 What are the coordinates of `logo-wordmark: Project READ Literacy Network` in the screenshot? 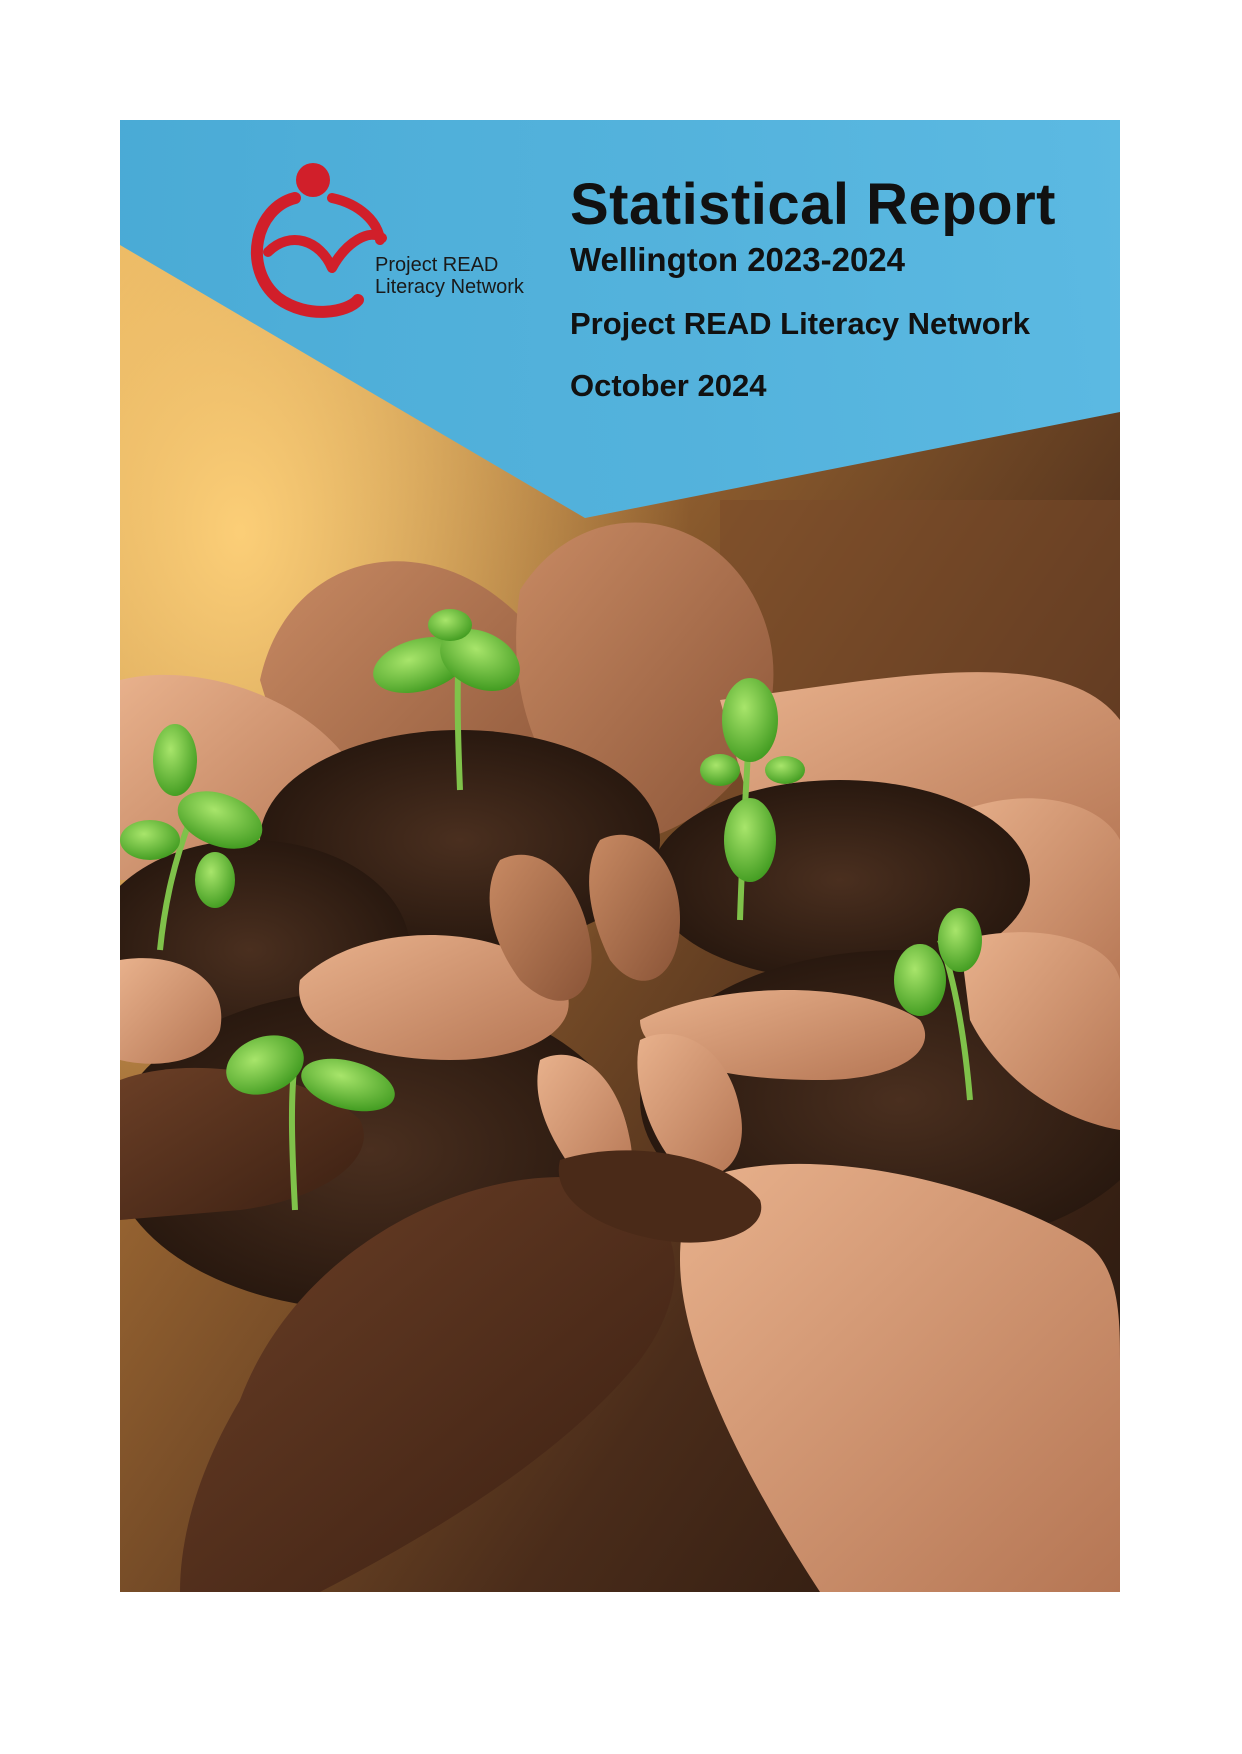 It's located at (449, 276).